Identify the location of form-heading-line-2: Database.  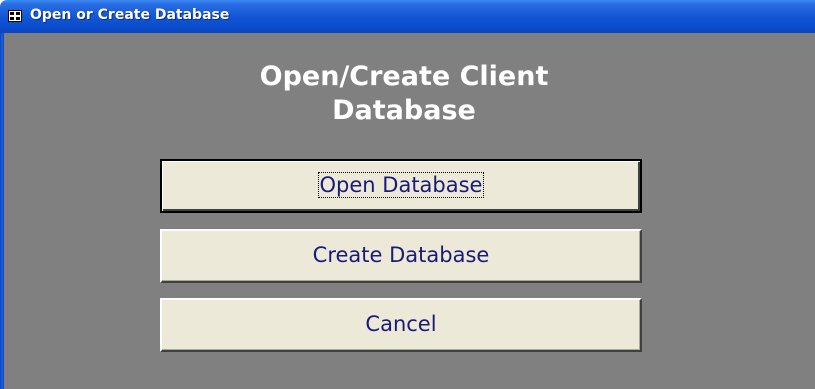
(404, 110).